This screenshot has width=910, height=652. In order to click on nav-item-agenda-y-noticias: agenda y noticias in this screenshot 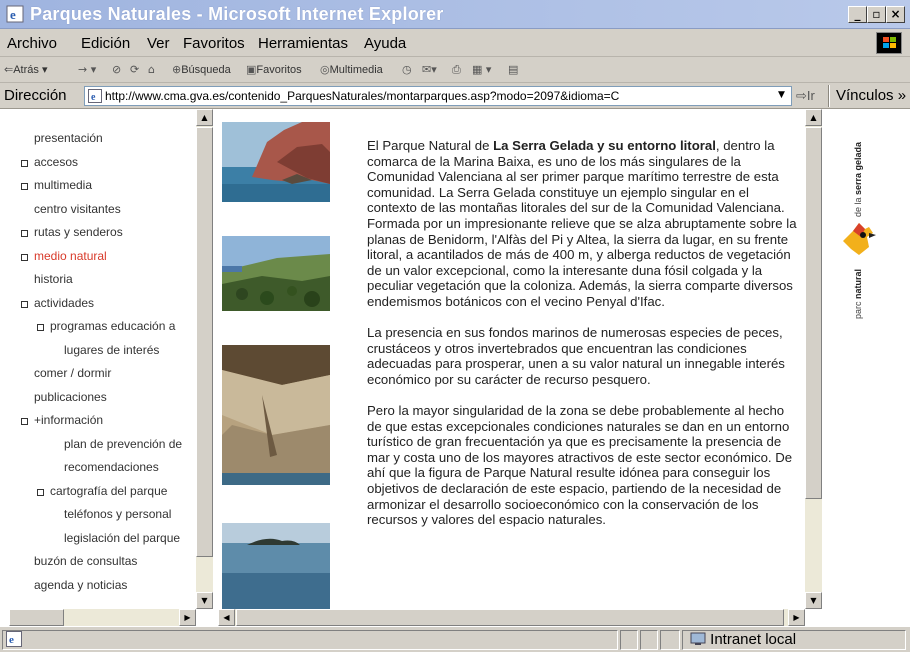, I will do `click(114, 585)`.